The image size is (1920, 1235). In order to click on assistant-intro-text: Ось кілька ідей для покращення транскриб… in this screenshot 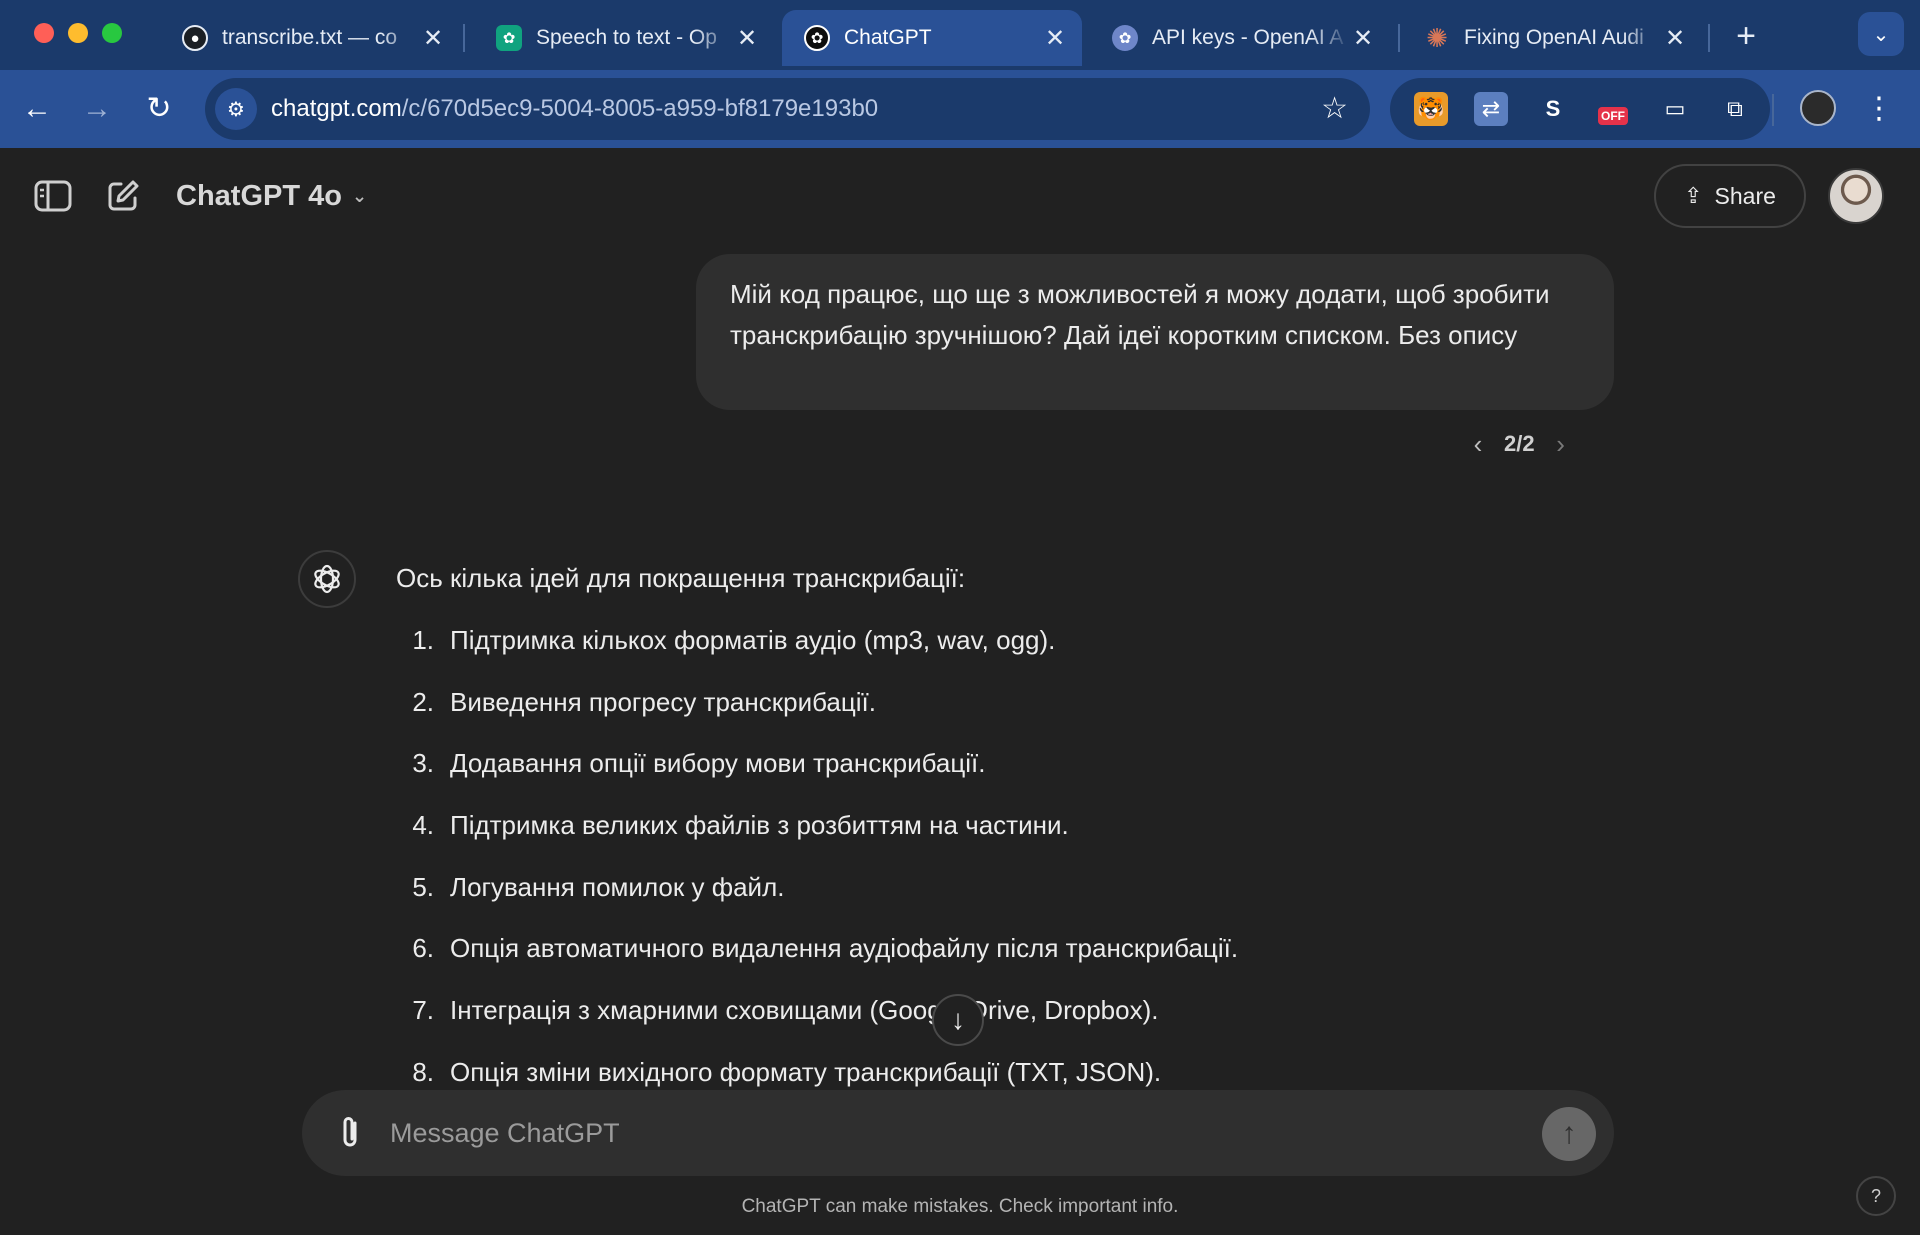, I will do `click(681, 578)`.